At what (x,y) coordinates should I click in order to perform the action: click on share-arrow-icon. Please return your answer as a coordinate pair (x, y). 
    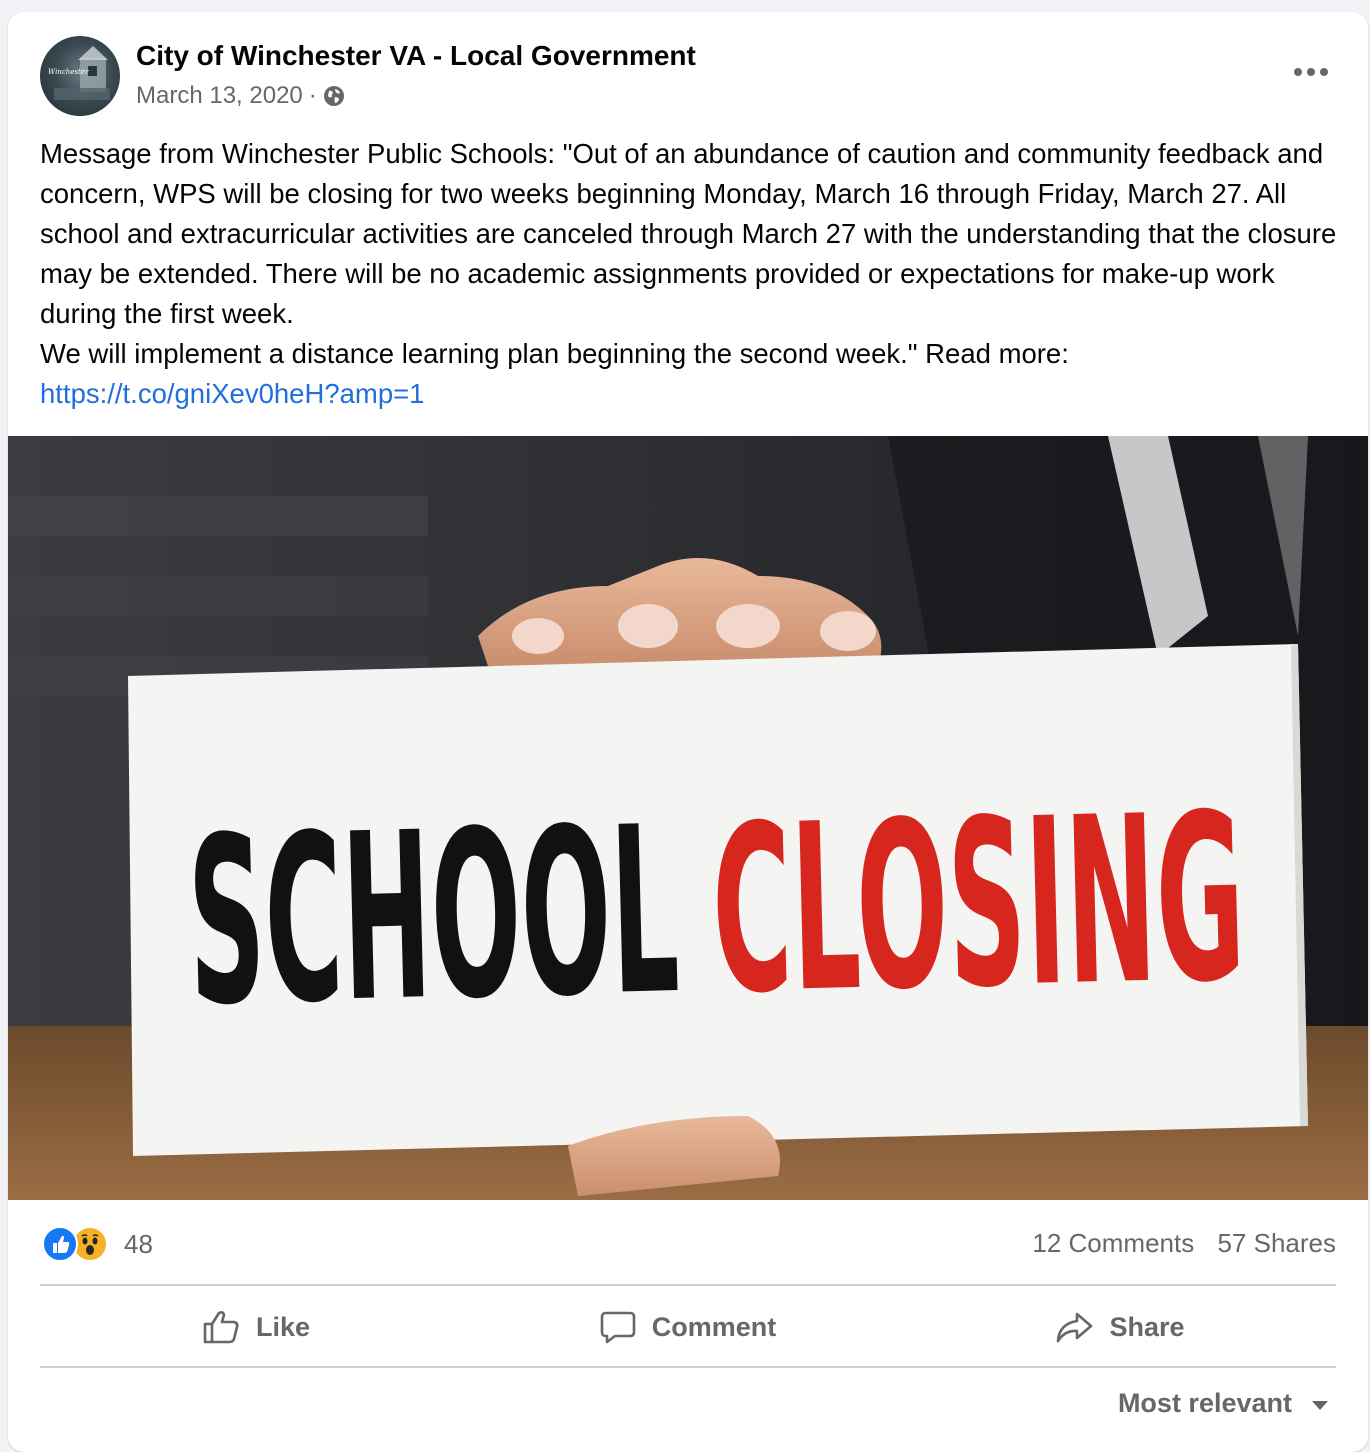
    Looking at the image, I should click on (1075, 1327).